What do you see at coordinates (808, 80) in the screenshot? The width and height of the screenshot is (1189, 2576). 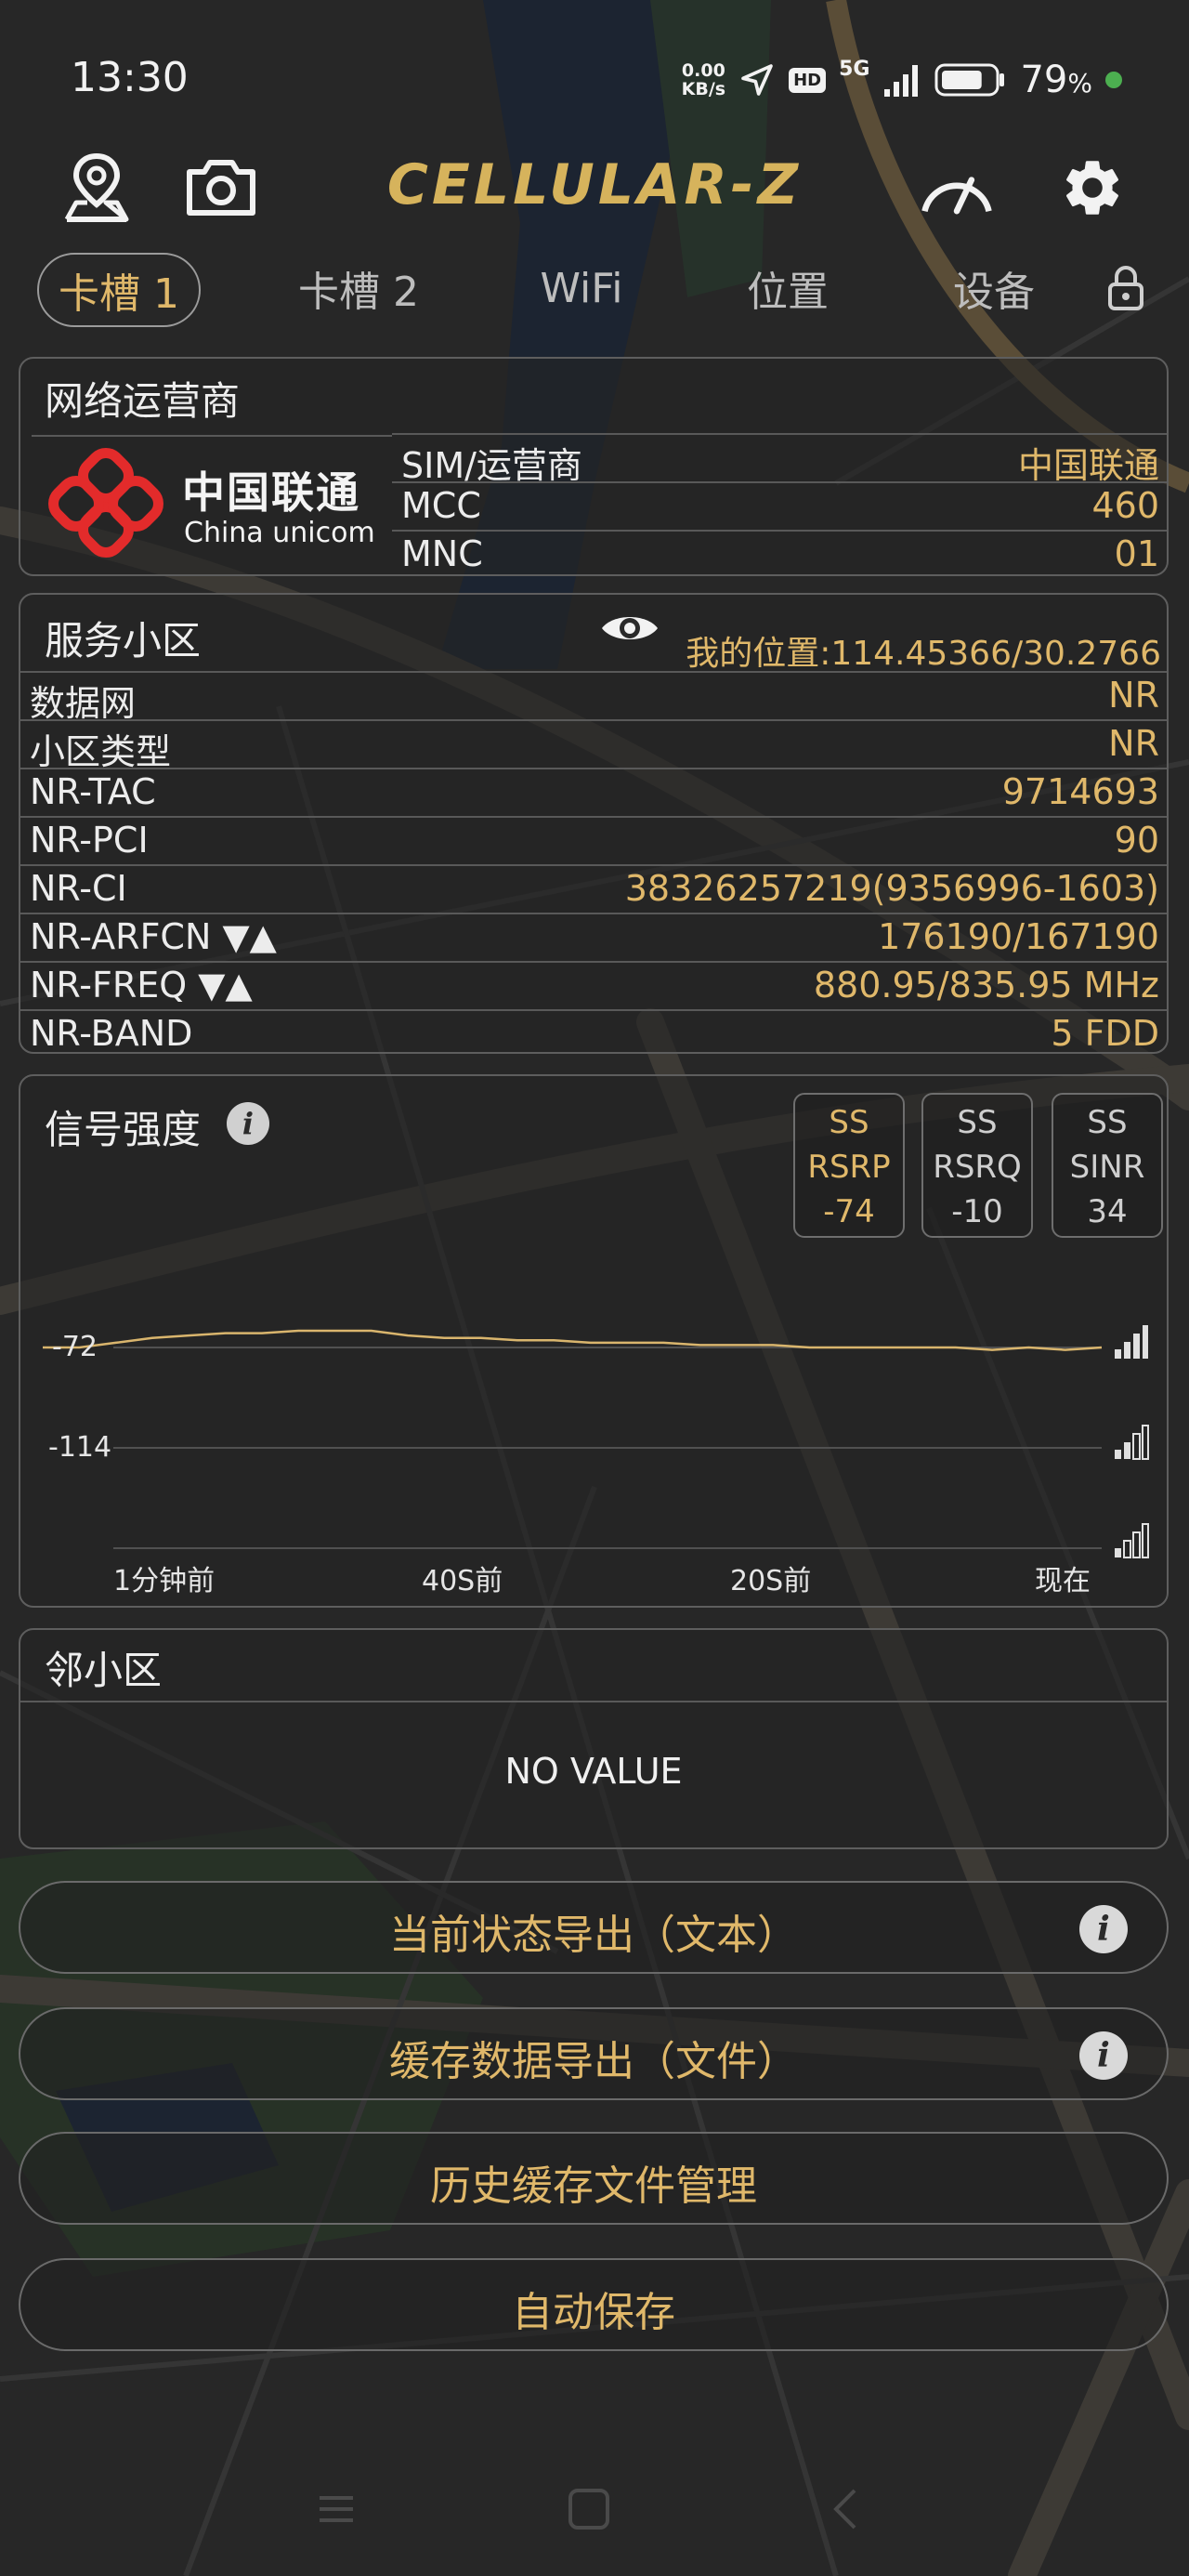 I see `hd-badge: HD` at bounding box center [808, 80].